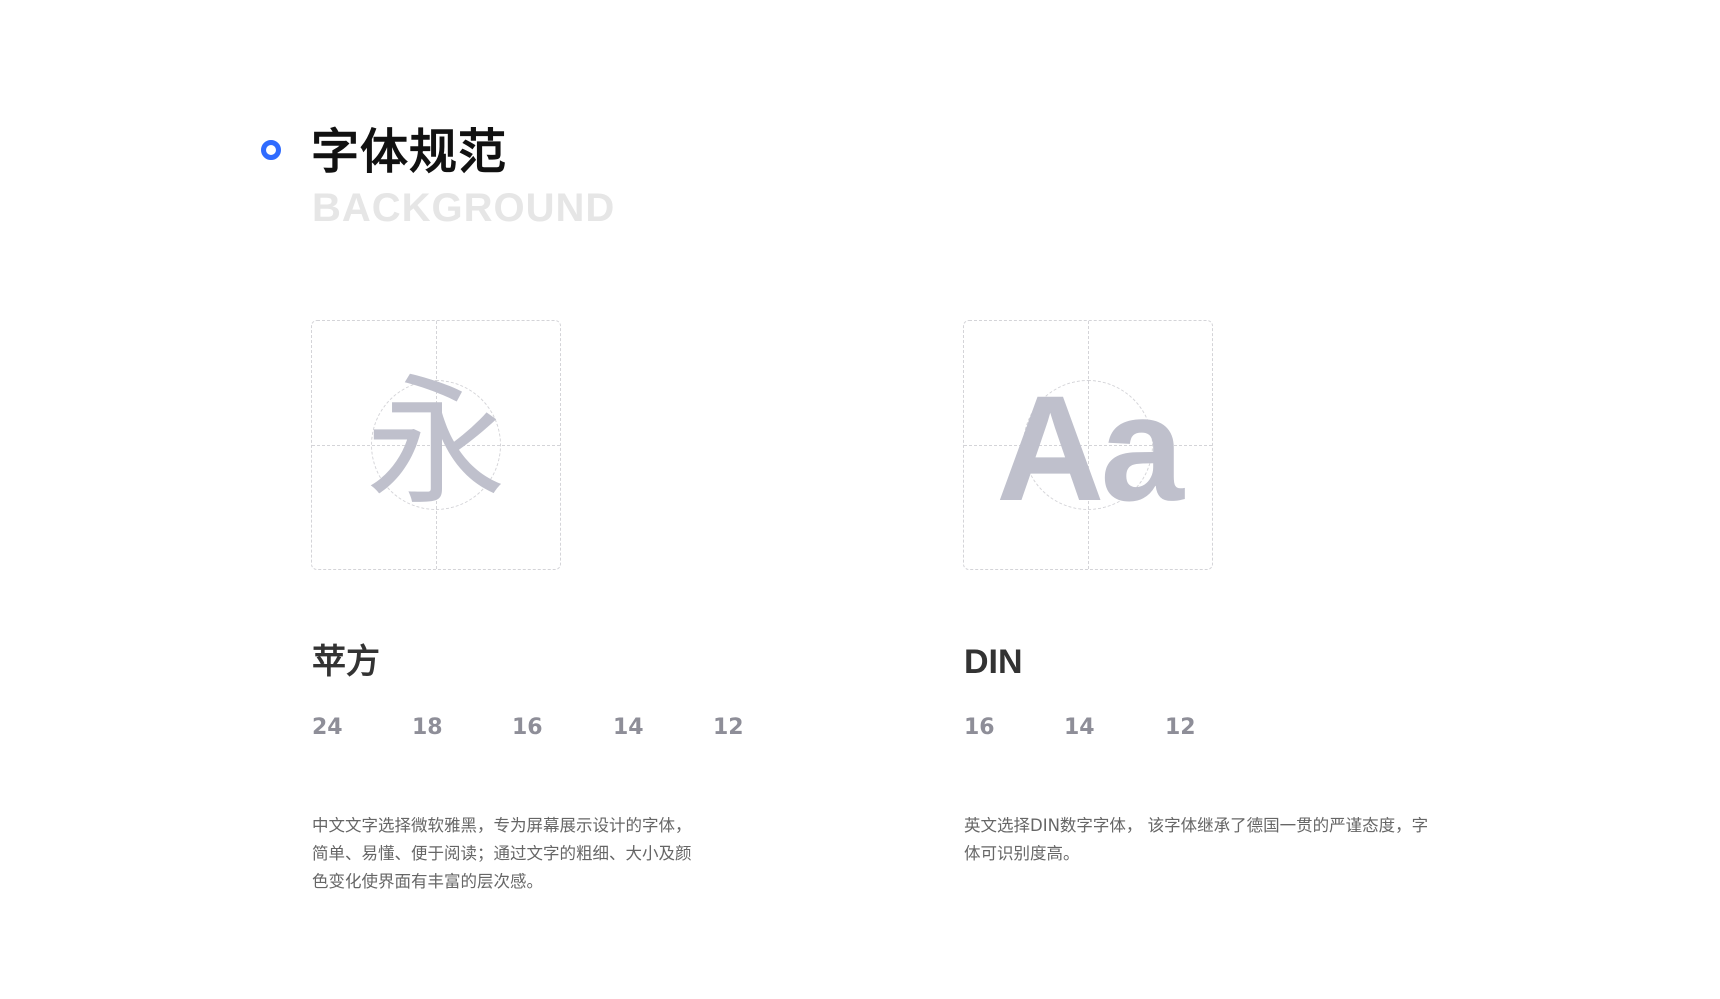 This screenshot has height=999, width=1720. Describe the element at coordinates (327, 727) in the screenshot. I see `size-label: 24` at that location.